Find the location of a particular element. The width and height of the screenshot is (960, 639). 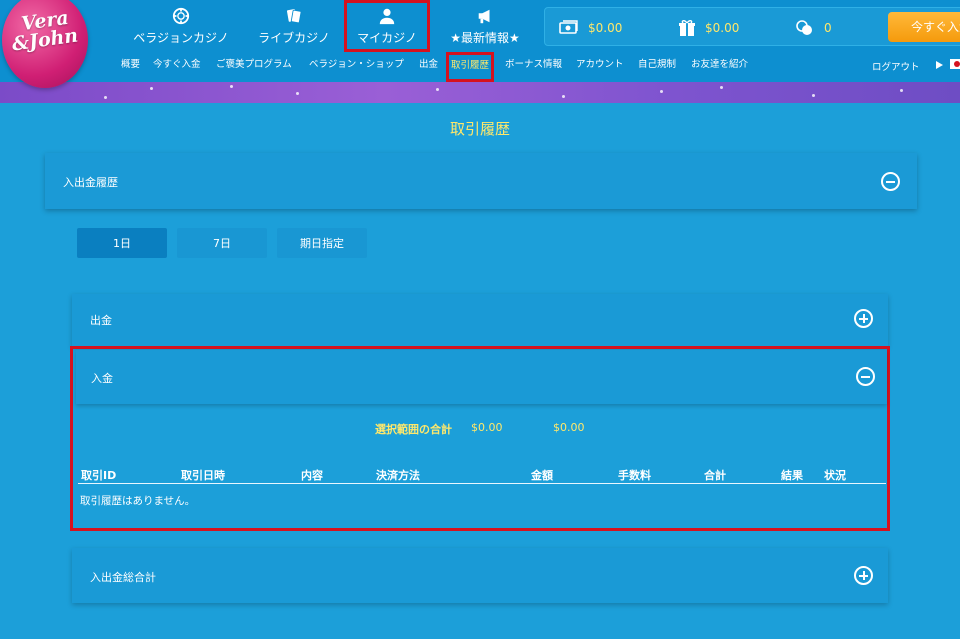

logout-link: ログアウト is located at coordinates (896, 66).